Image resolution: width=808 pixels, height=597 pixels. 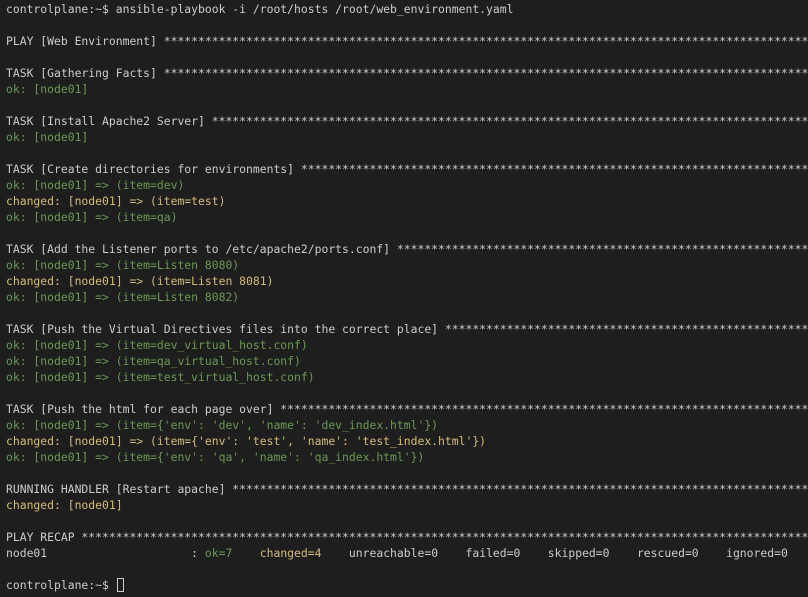 What do you see at coordinates (245, 553) in the screenshot?
I see `recap-gap` at bounding box center [245, 553].